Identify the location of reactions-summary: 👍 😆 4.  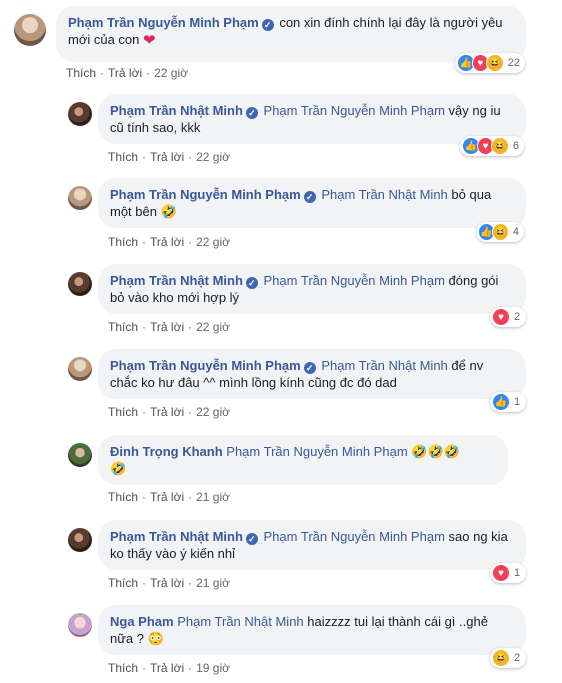
(500, 232).